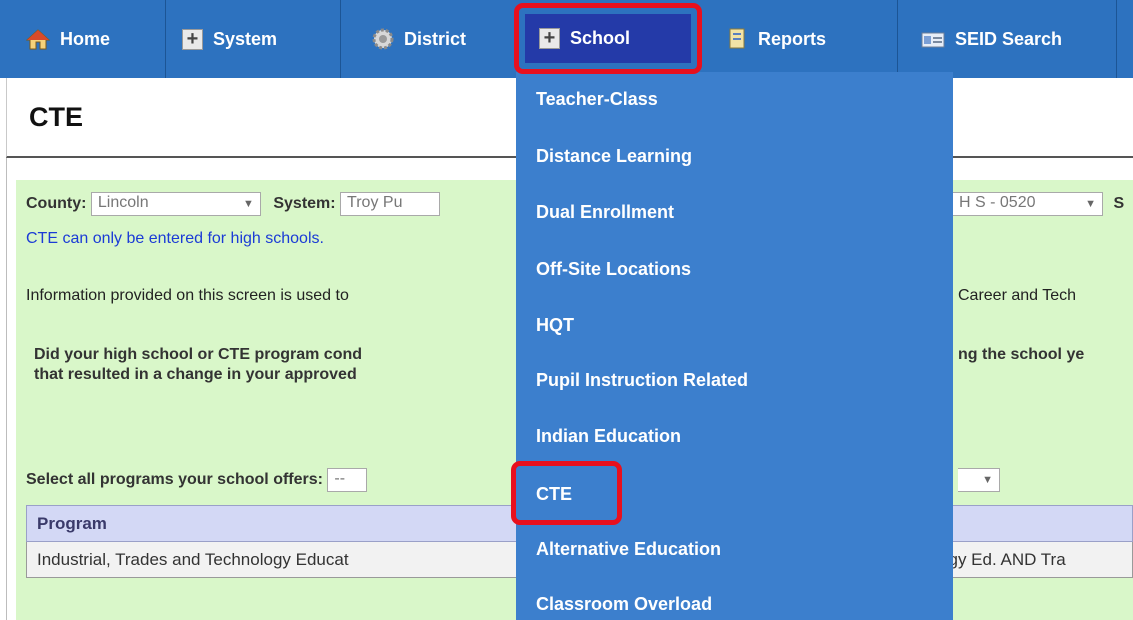 Image resolution: width=1133 pixels, height=620 pixels. I want to click on menu-item-alternative-education: Alternative Education, so click(628, 549).